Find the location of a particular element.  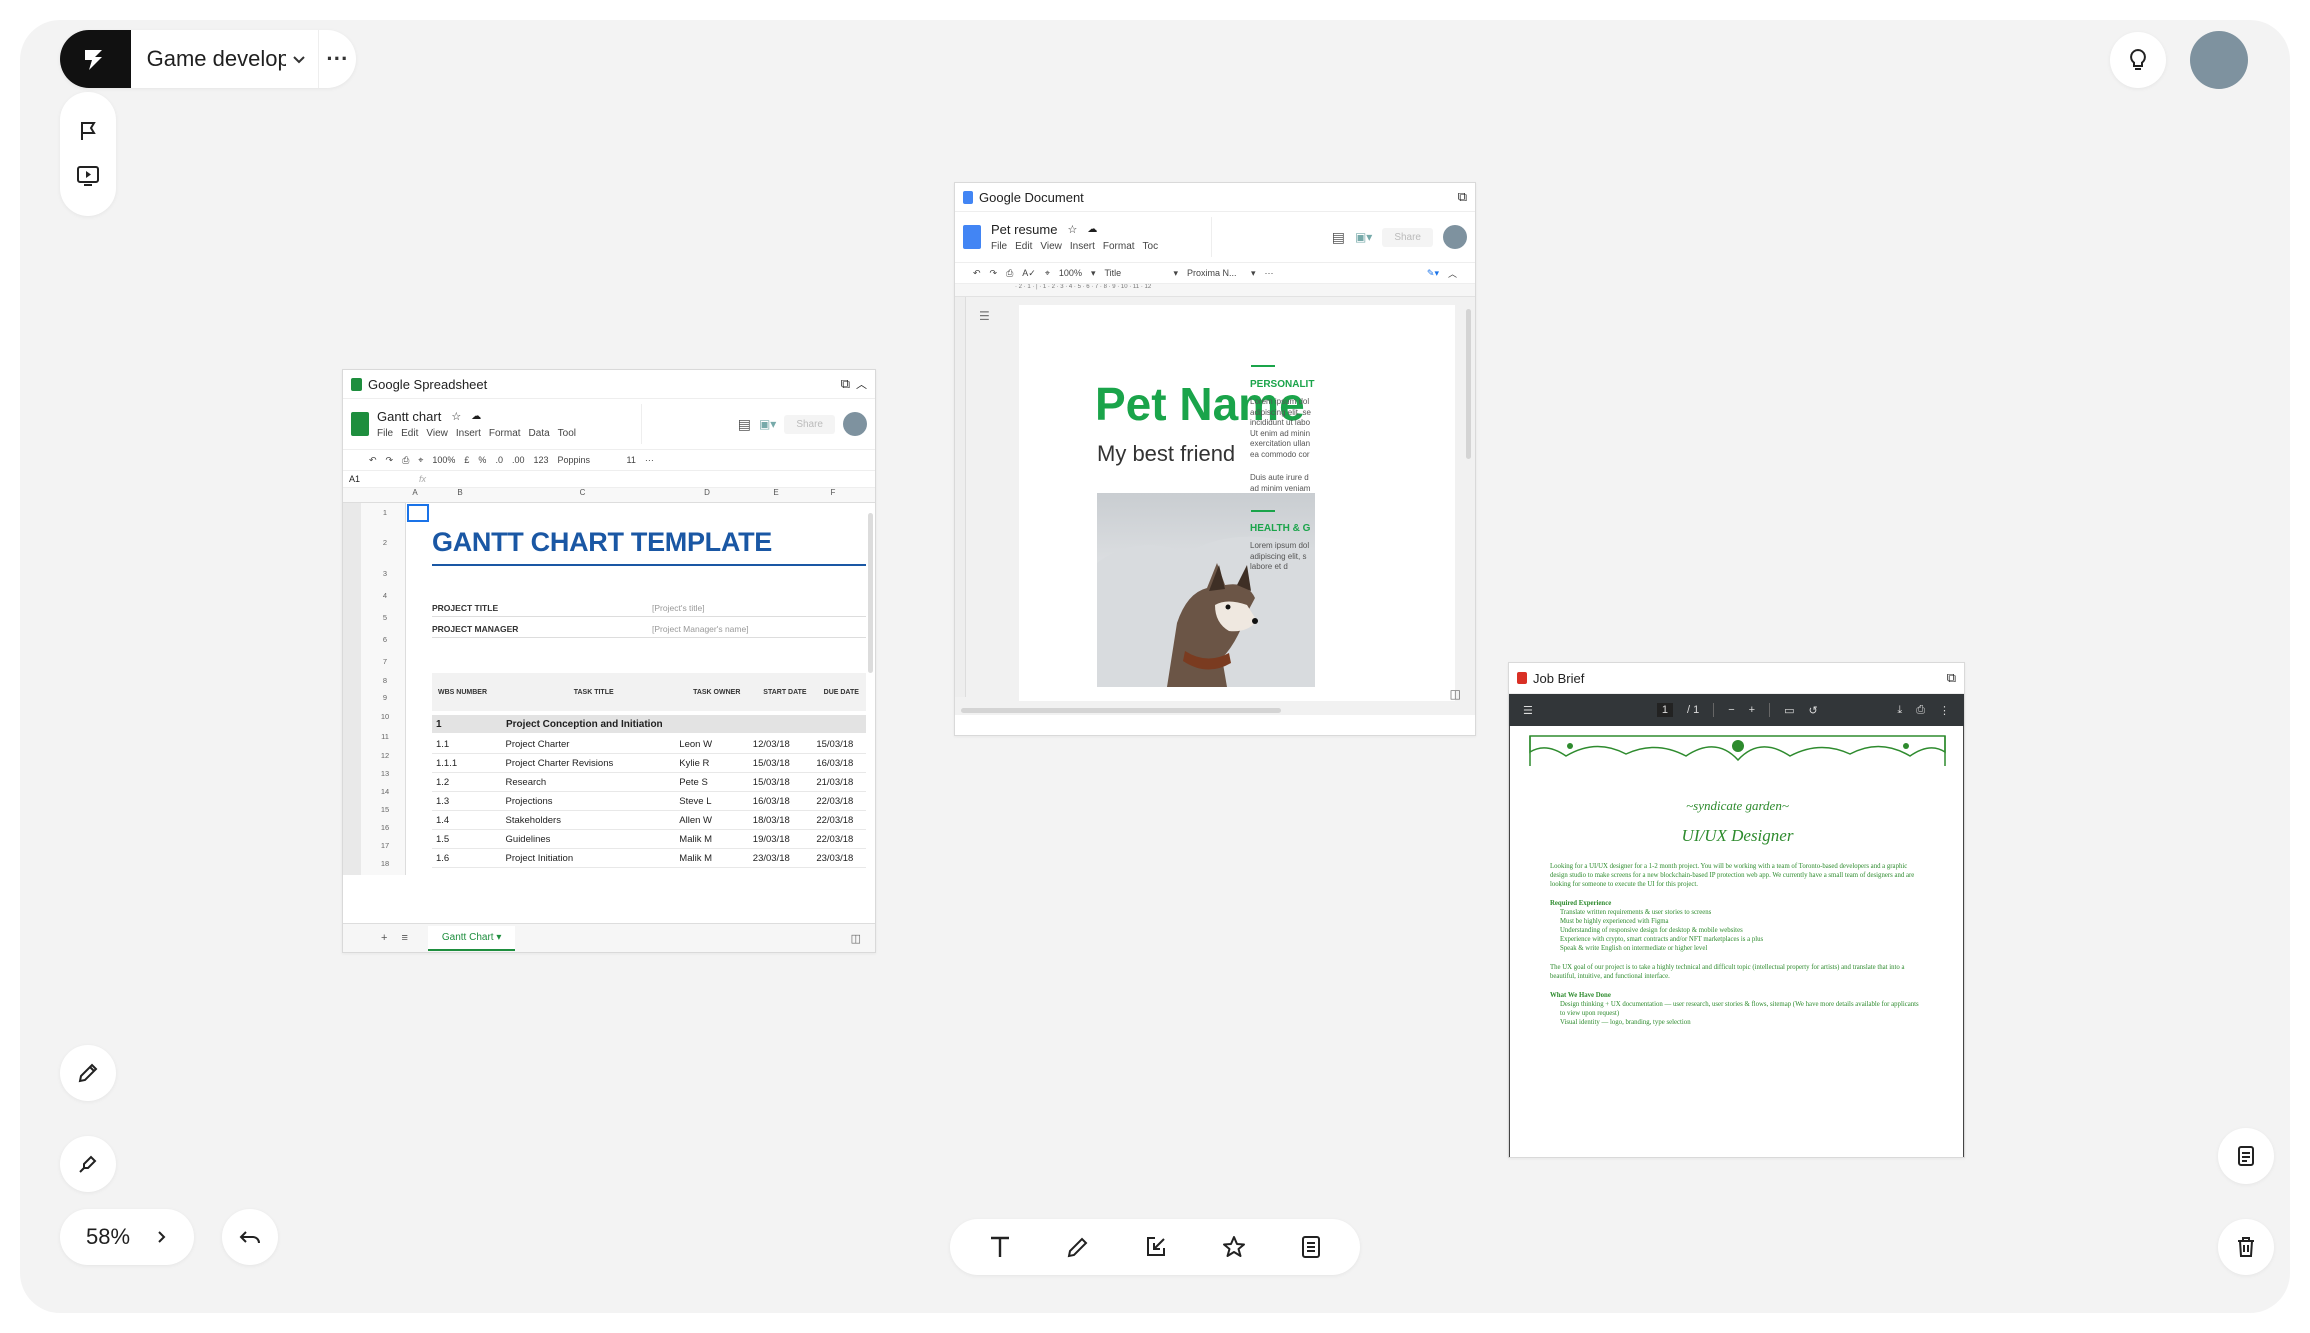

delete-button is located at coordinates (2246, 1247).